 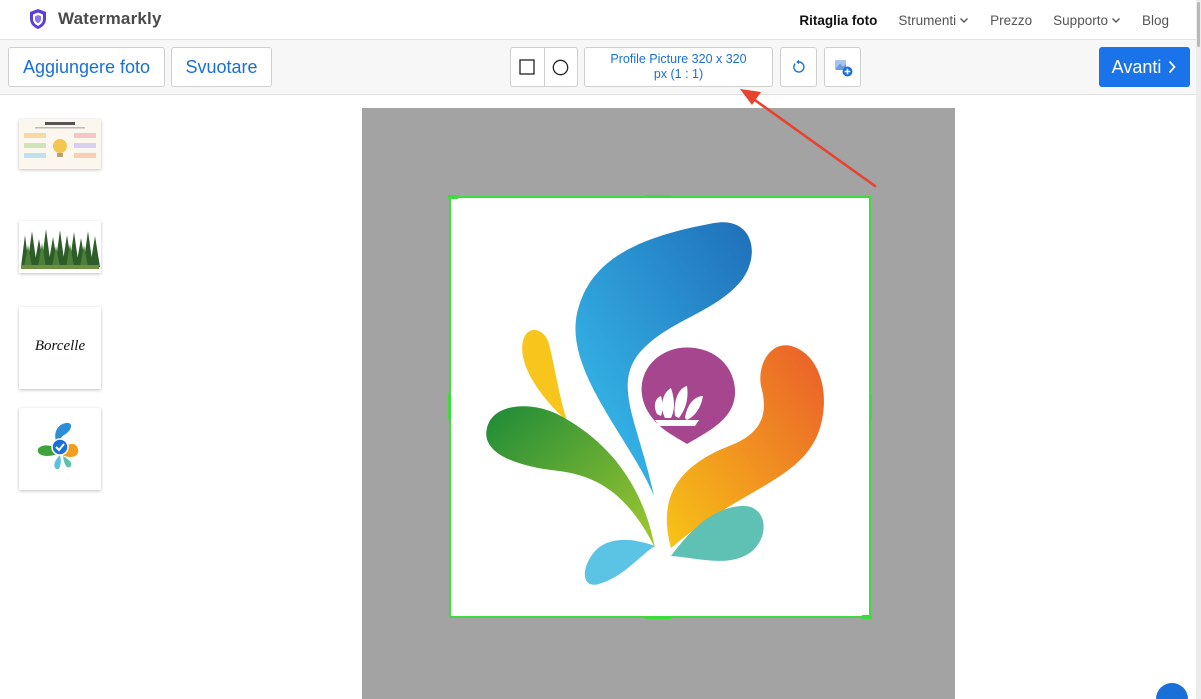 What do you see at coordinates (658, 196) in the screenshot?
I see `crop-handle-top` at bounding box center [658, 196].